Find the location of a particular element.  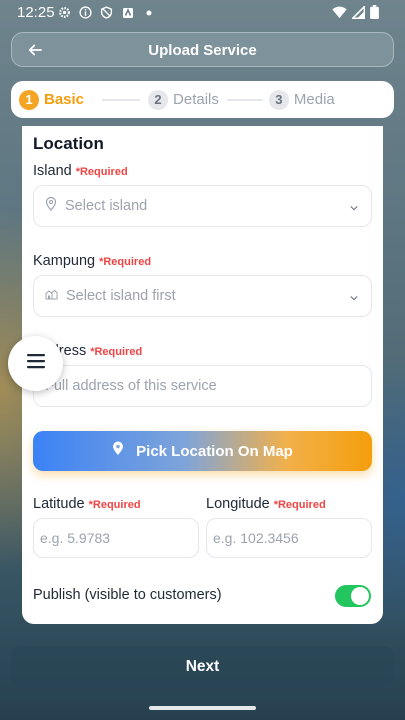

publish-toggle is located at coordinates (353, 596).